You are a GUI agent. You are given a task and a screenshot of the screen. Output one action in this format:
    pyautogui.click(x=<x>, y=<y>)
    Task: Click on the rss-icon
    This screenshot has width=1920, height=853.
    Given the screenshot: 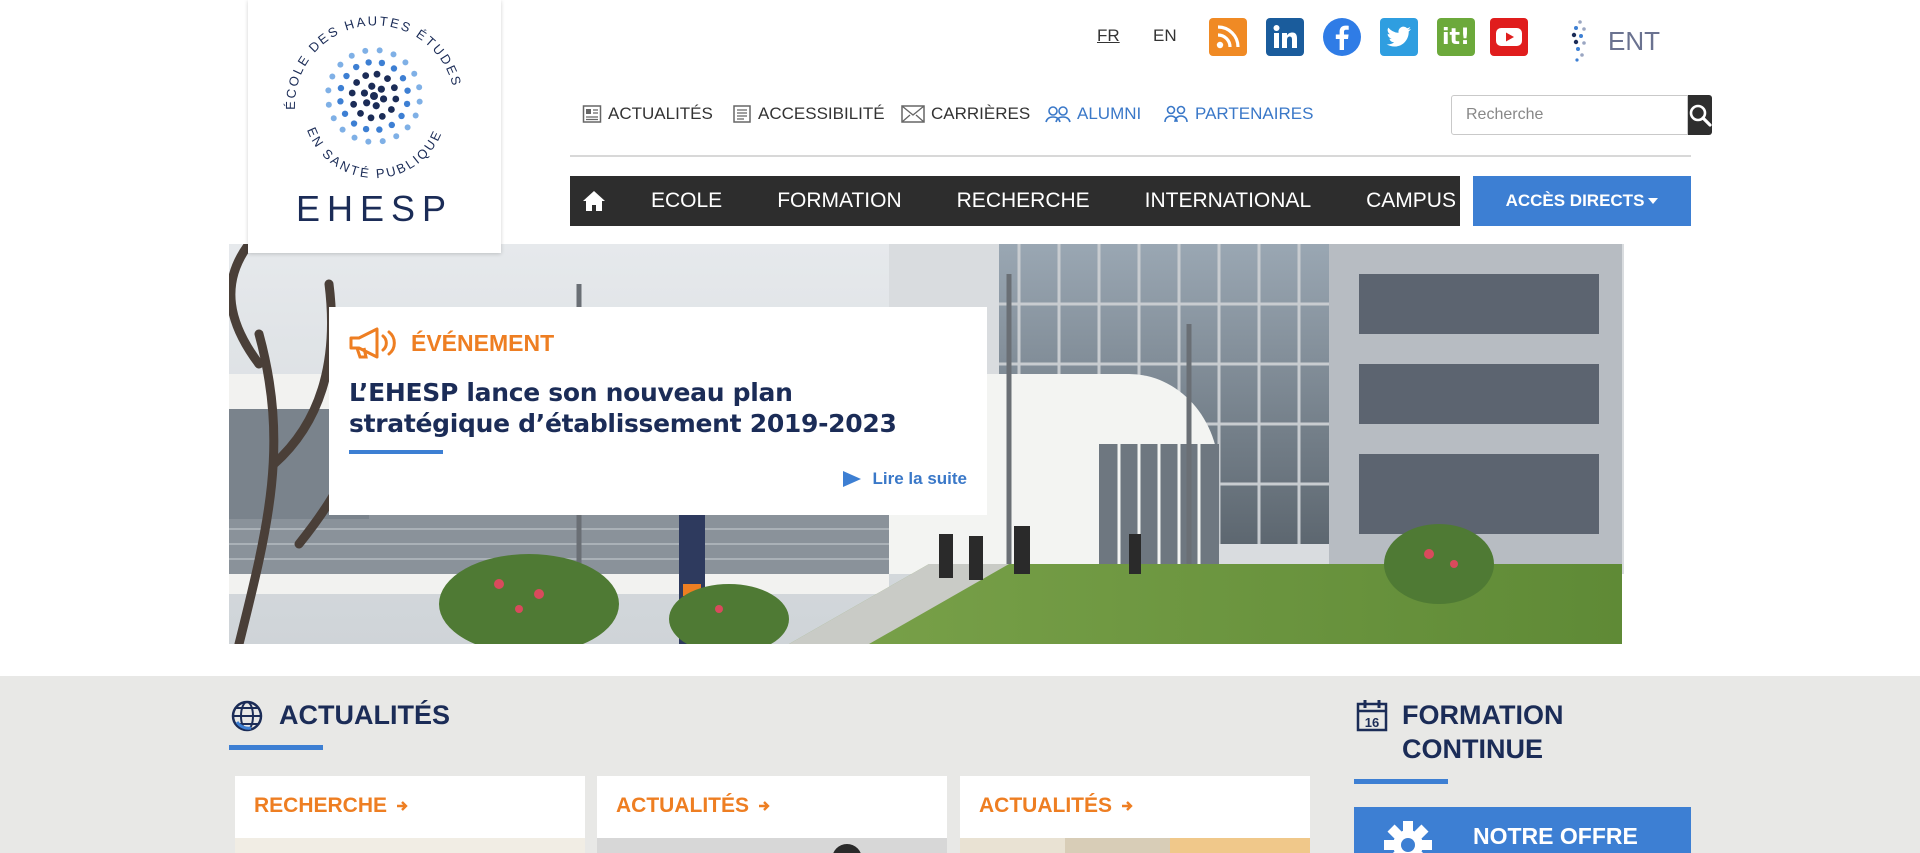 What is the action you would take?
    pyautogui.click(x=1228, y=37)
    